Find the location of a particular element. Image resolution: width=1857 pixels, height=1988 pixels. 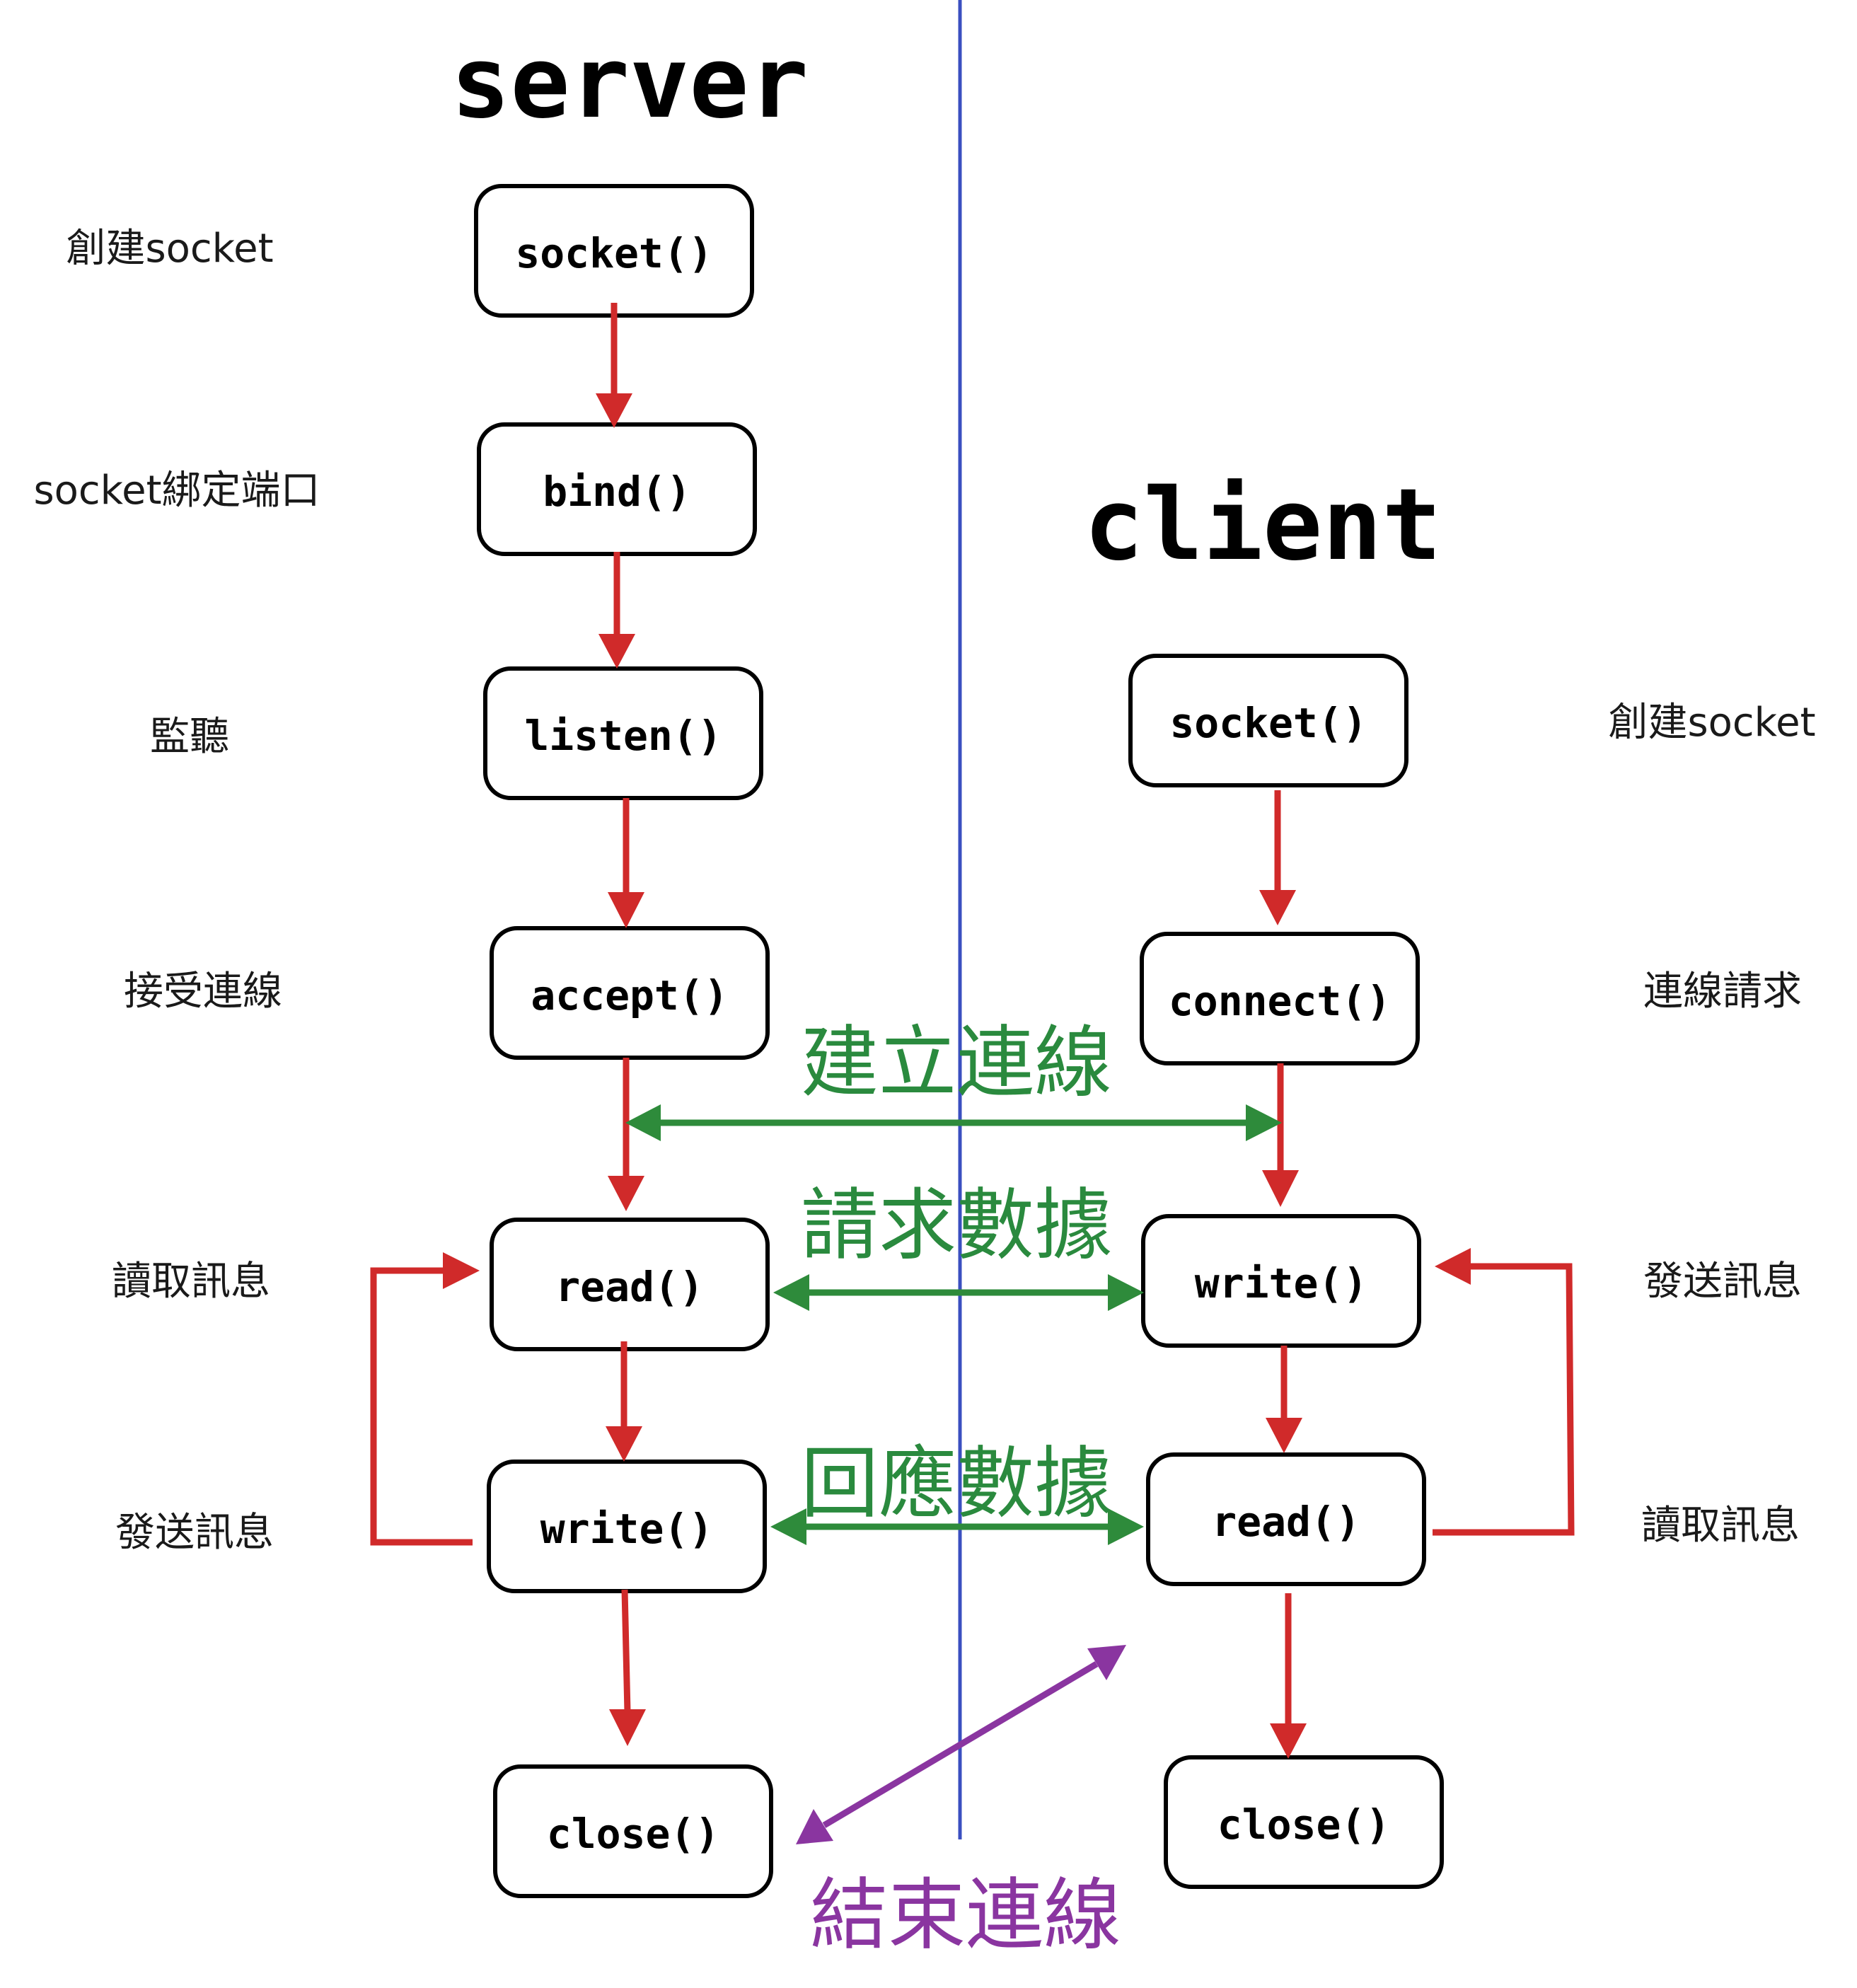

server-bind-label: bind() is located at coordinates (617, 492).